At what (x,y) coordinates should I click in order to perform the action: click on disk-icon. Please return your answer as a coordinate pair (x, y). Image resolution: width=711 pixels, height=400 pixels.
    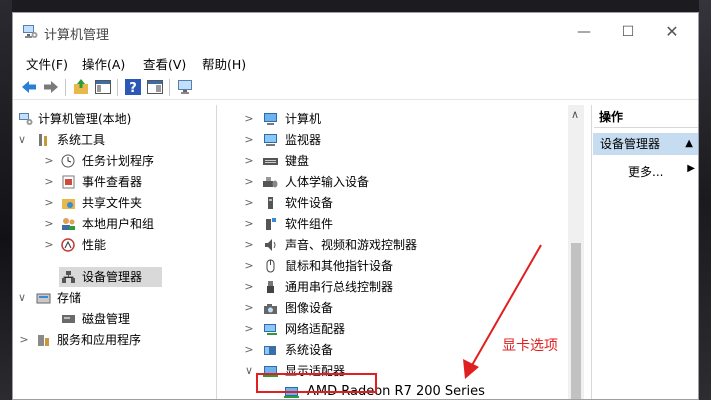
    Looking at the image, I should click on (68, 319).